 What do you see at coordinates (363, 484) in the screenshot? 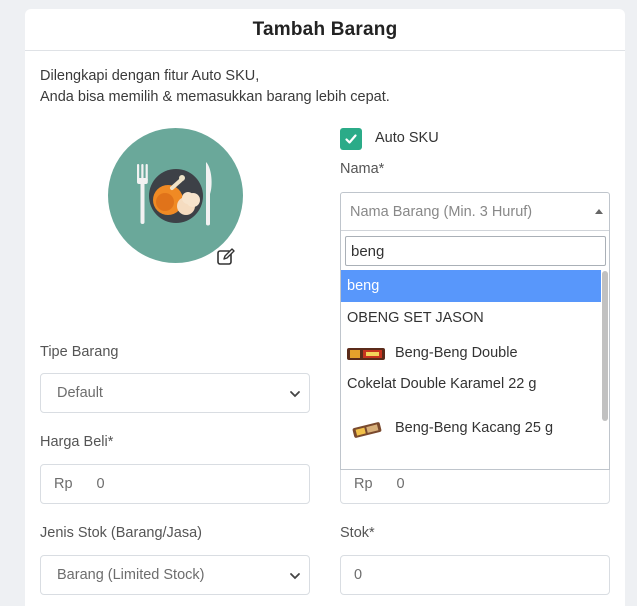
I see `harga-jual-prefix: Rp` at bounding box center [363, 484].